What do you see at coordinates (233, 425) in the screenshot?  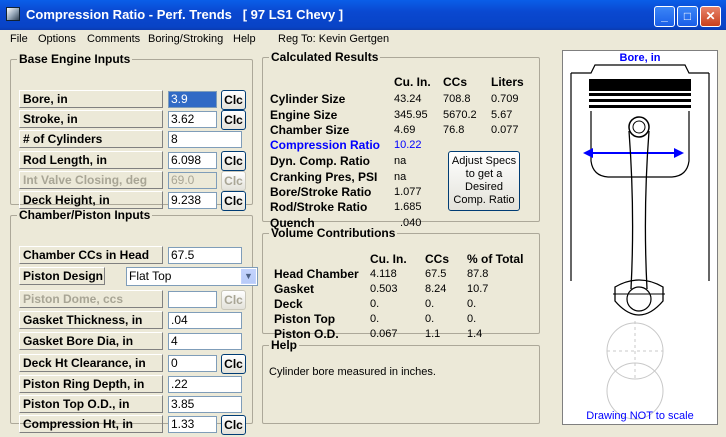 I see `compression-height-clc-button: Clc` at bounding box center [233, 425].